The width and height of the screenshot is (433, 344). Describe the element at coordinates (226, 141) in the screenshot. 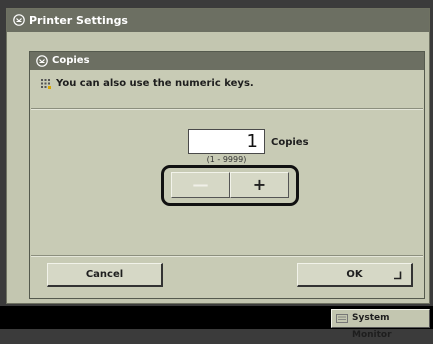

I see `copies-input: 1` at that location.